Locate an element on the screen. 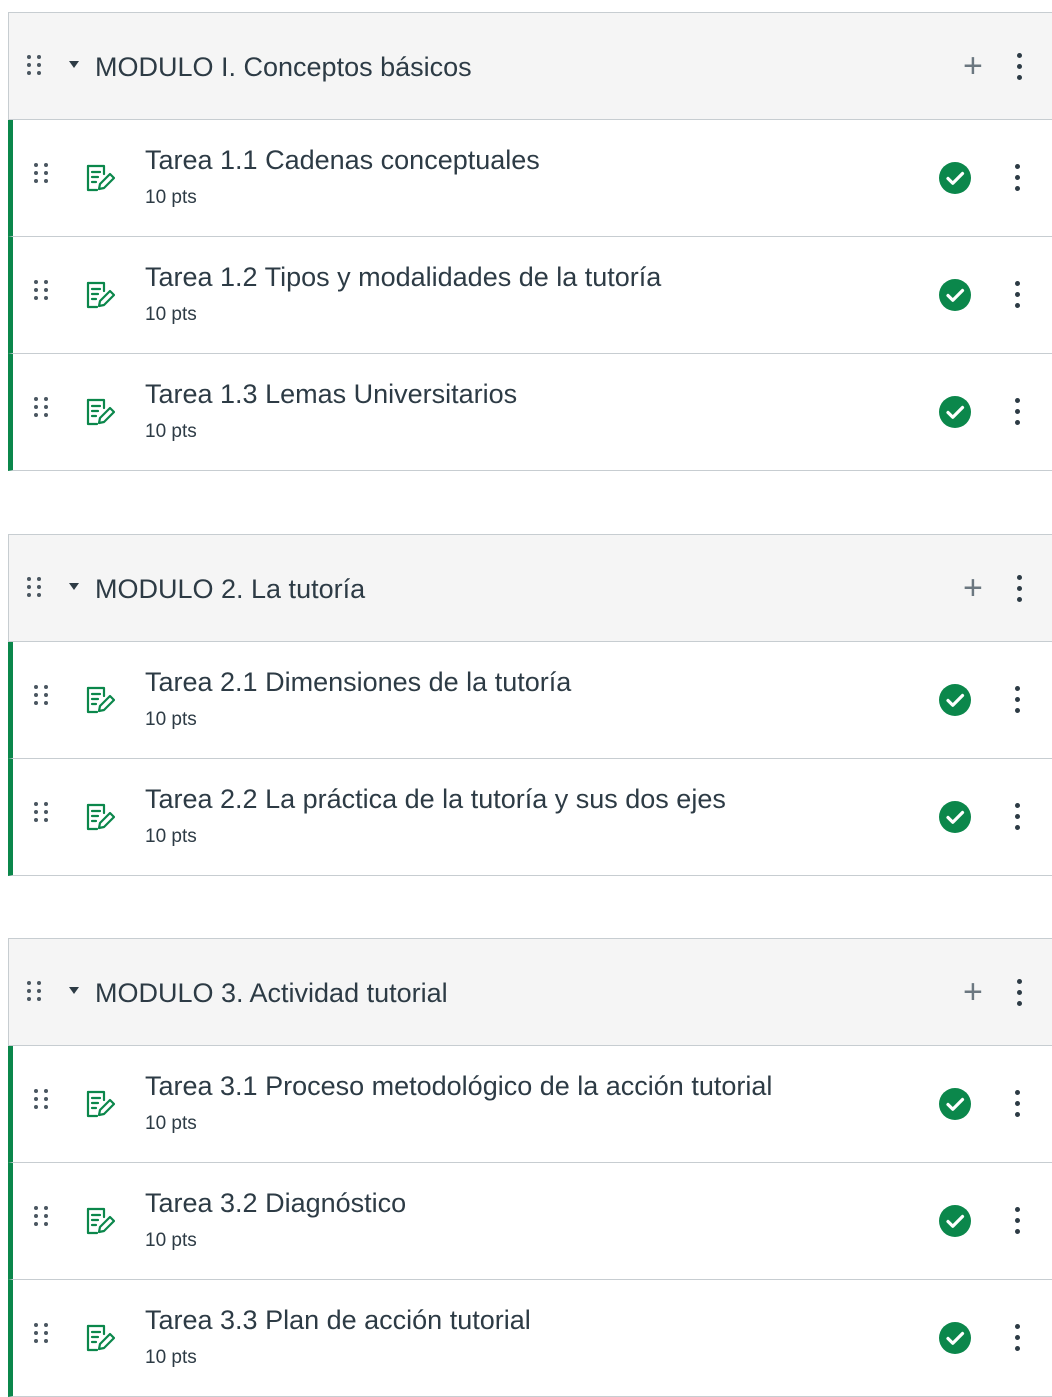 Image resolution: width=1052 pixels, height=1397 pixels. module-title: MODULO I. Conceptos básicos is located at coordinates (283, 67).